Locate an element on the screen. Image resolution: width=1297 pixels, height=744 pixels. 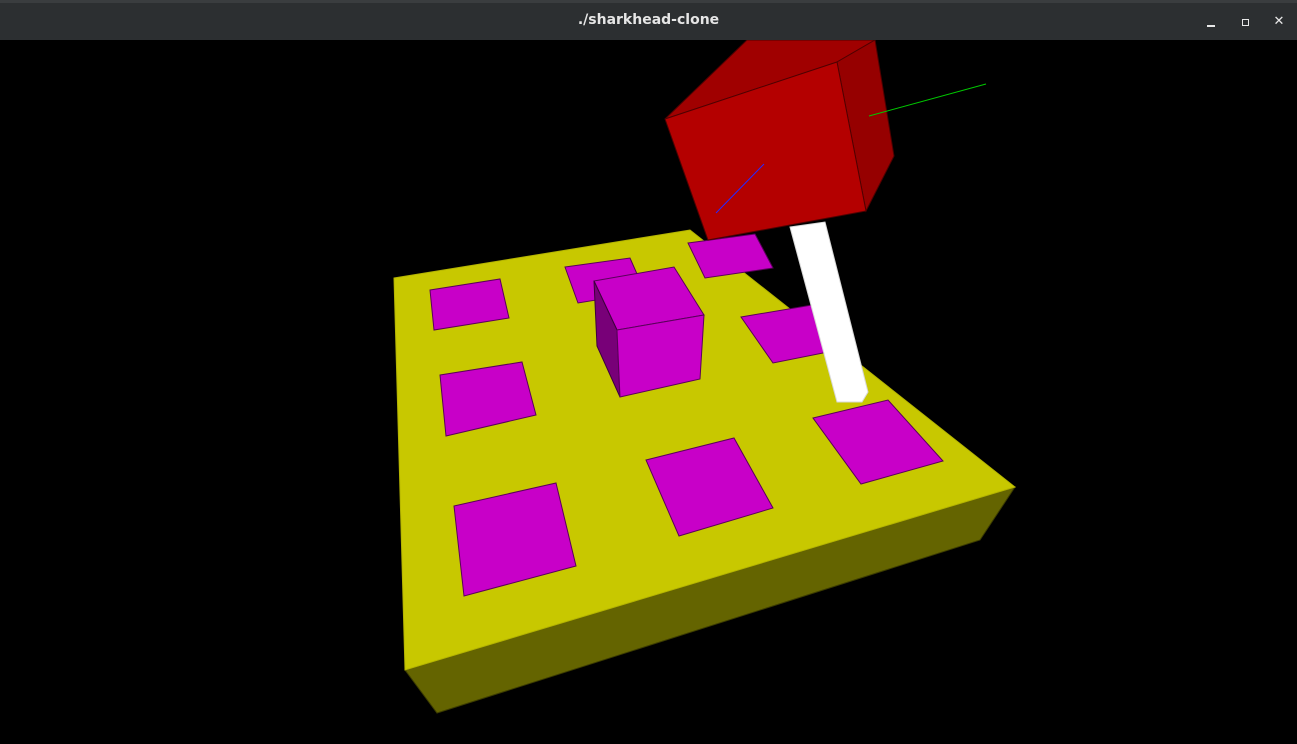
close-button: ✕ is located at coordinates (1279, 22).